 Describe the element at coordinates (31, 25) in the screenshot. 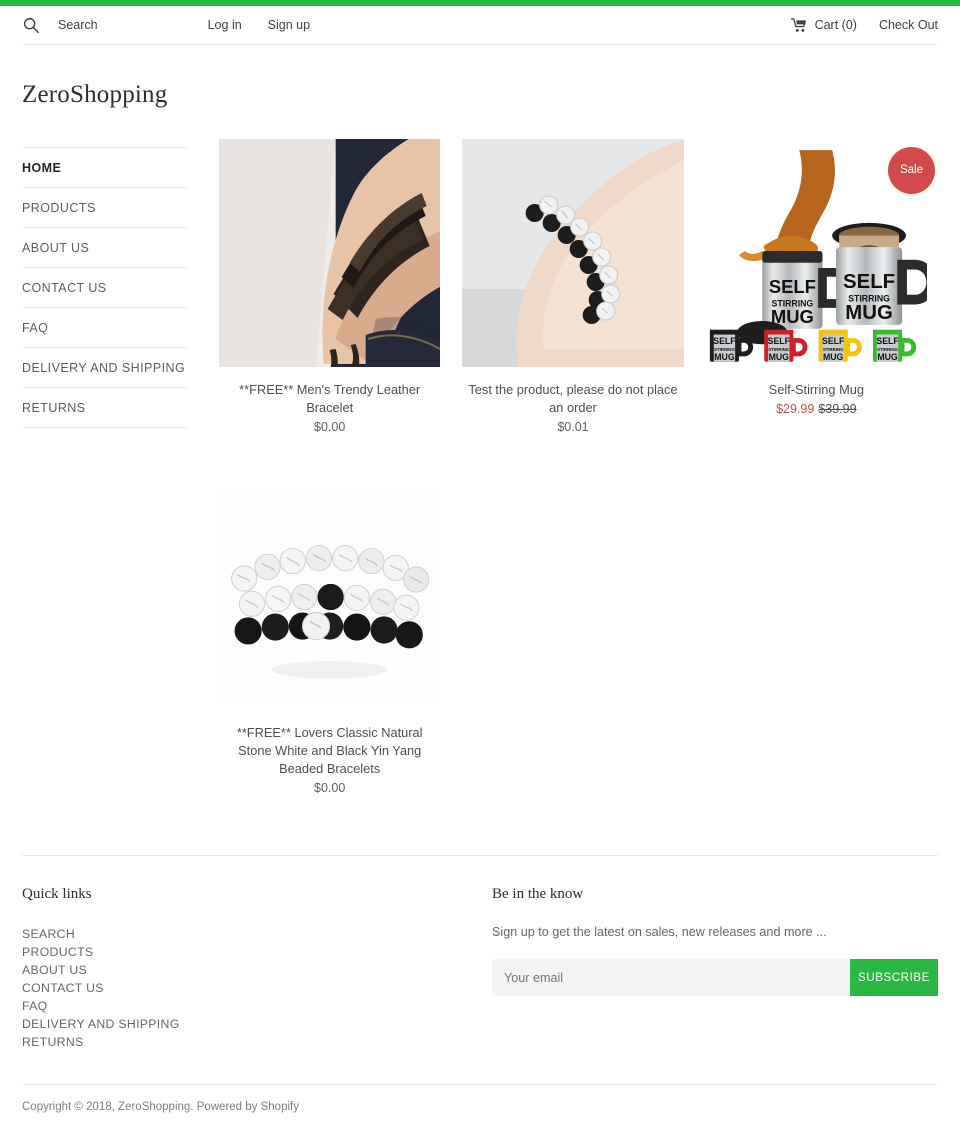

I see `search-icon` at that location.